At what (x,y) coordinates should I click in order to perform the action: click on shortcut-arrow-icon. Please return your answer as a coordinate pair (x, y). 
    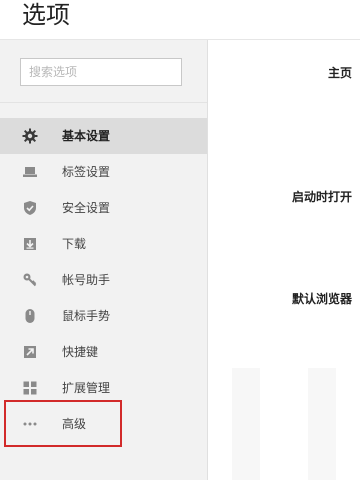
    Looking at the image, I should click on (30, 352).